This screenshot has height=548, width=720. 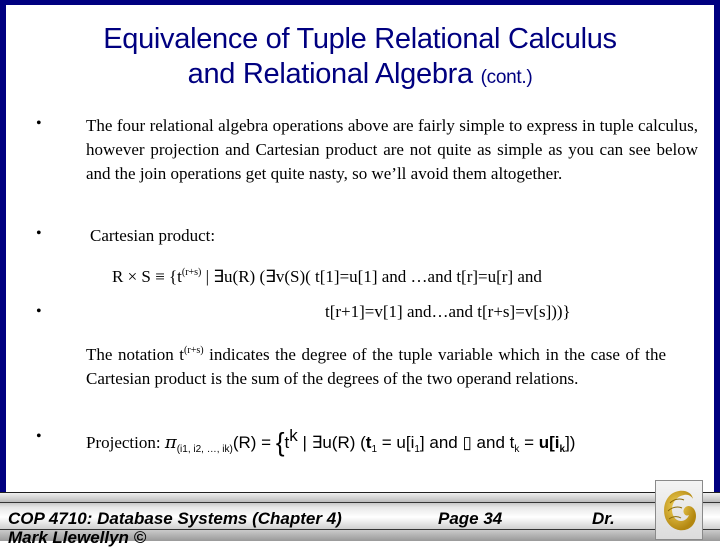 What do you see at coordinates (506, 77) in the screenshot?
I see `title-suffix: (cont.)` at bounding box center [506, 77].